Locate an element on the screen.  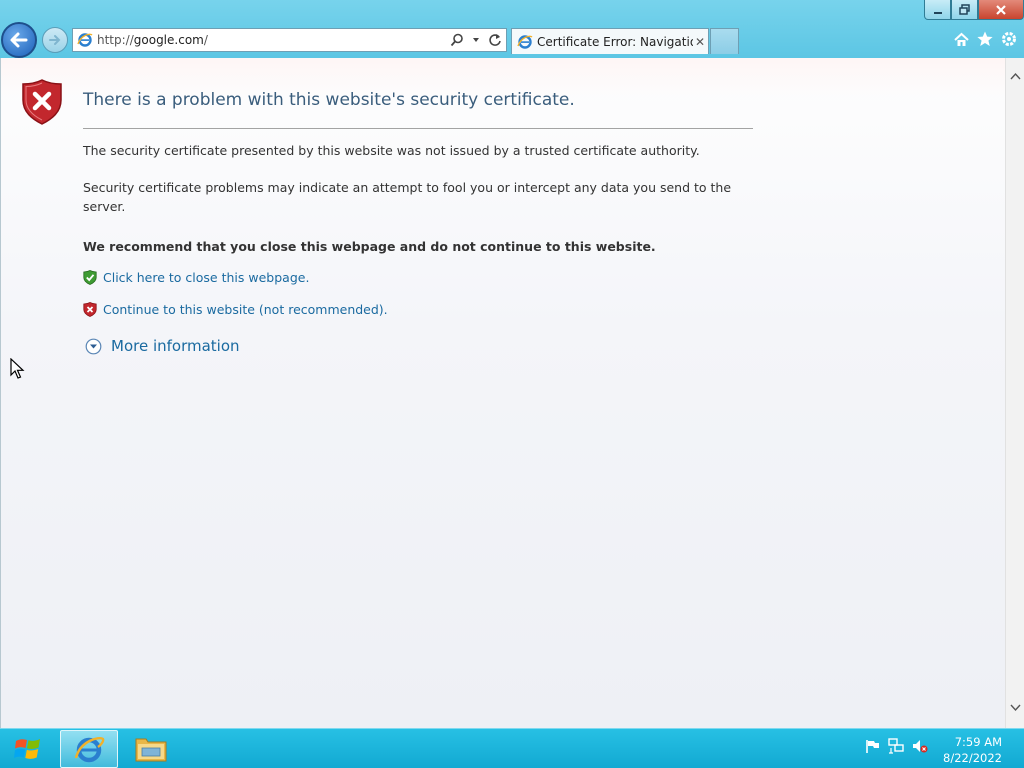
network-icon is located at coordinates (896, 746).